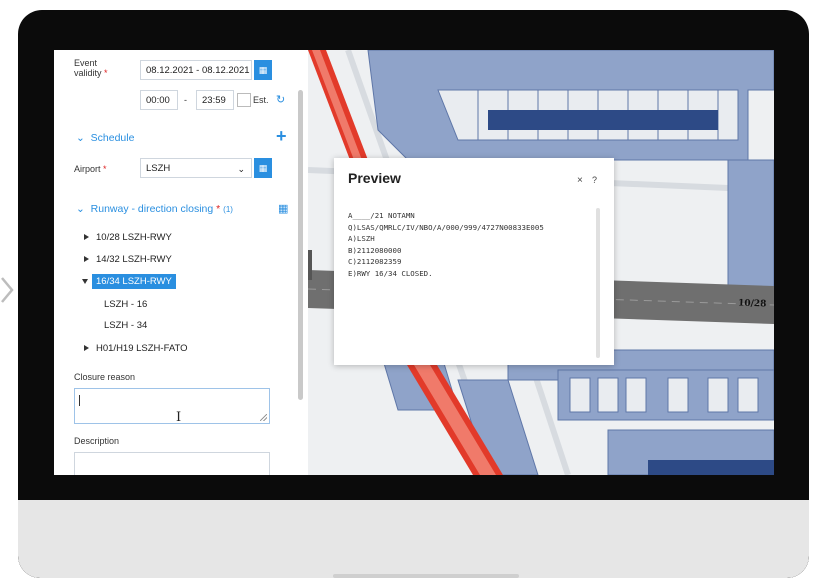  What do you see at coordinates (9, 290) in the screenshot?
I see `chevron-right-icon` at bounding box center [9, 290].